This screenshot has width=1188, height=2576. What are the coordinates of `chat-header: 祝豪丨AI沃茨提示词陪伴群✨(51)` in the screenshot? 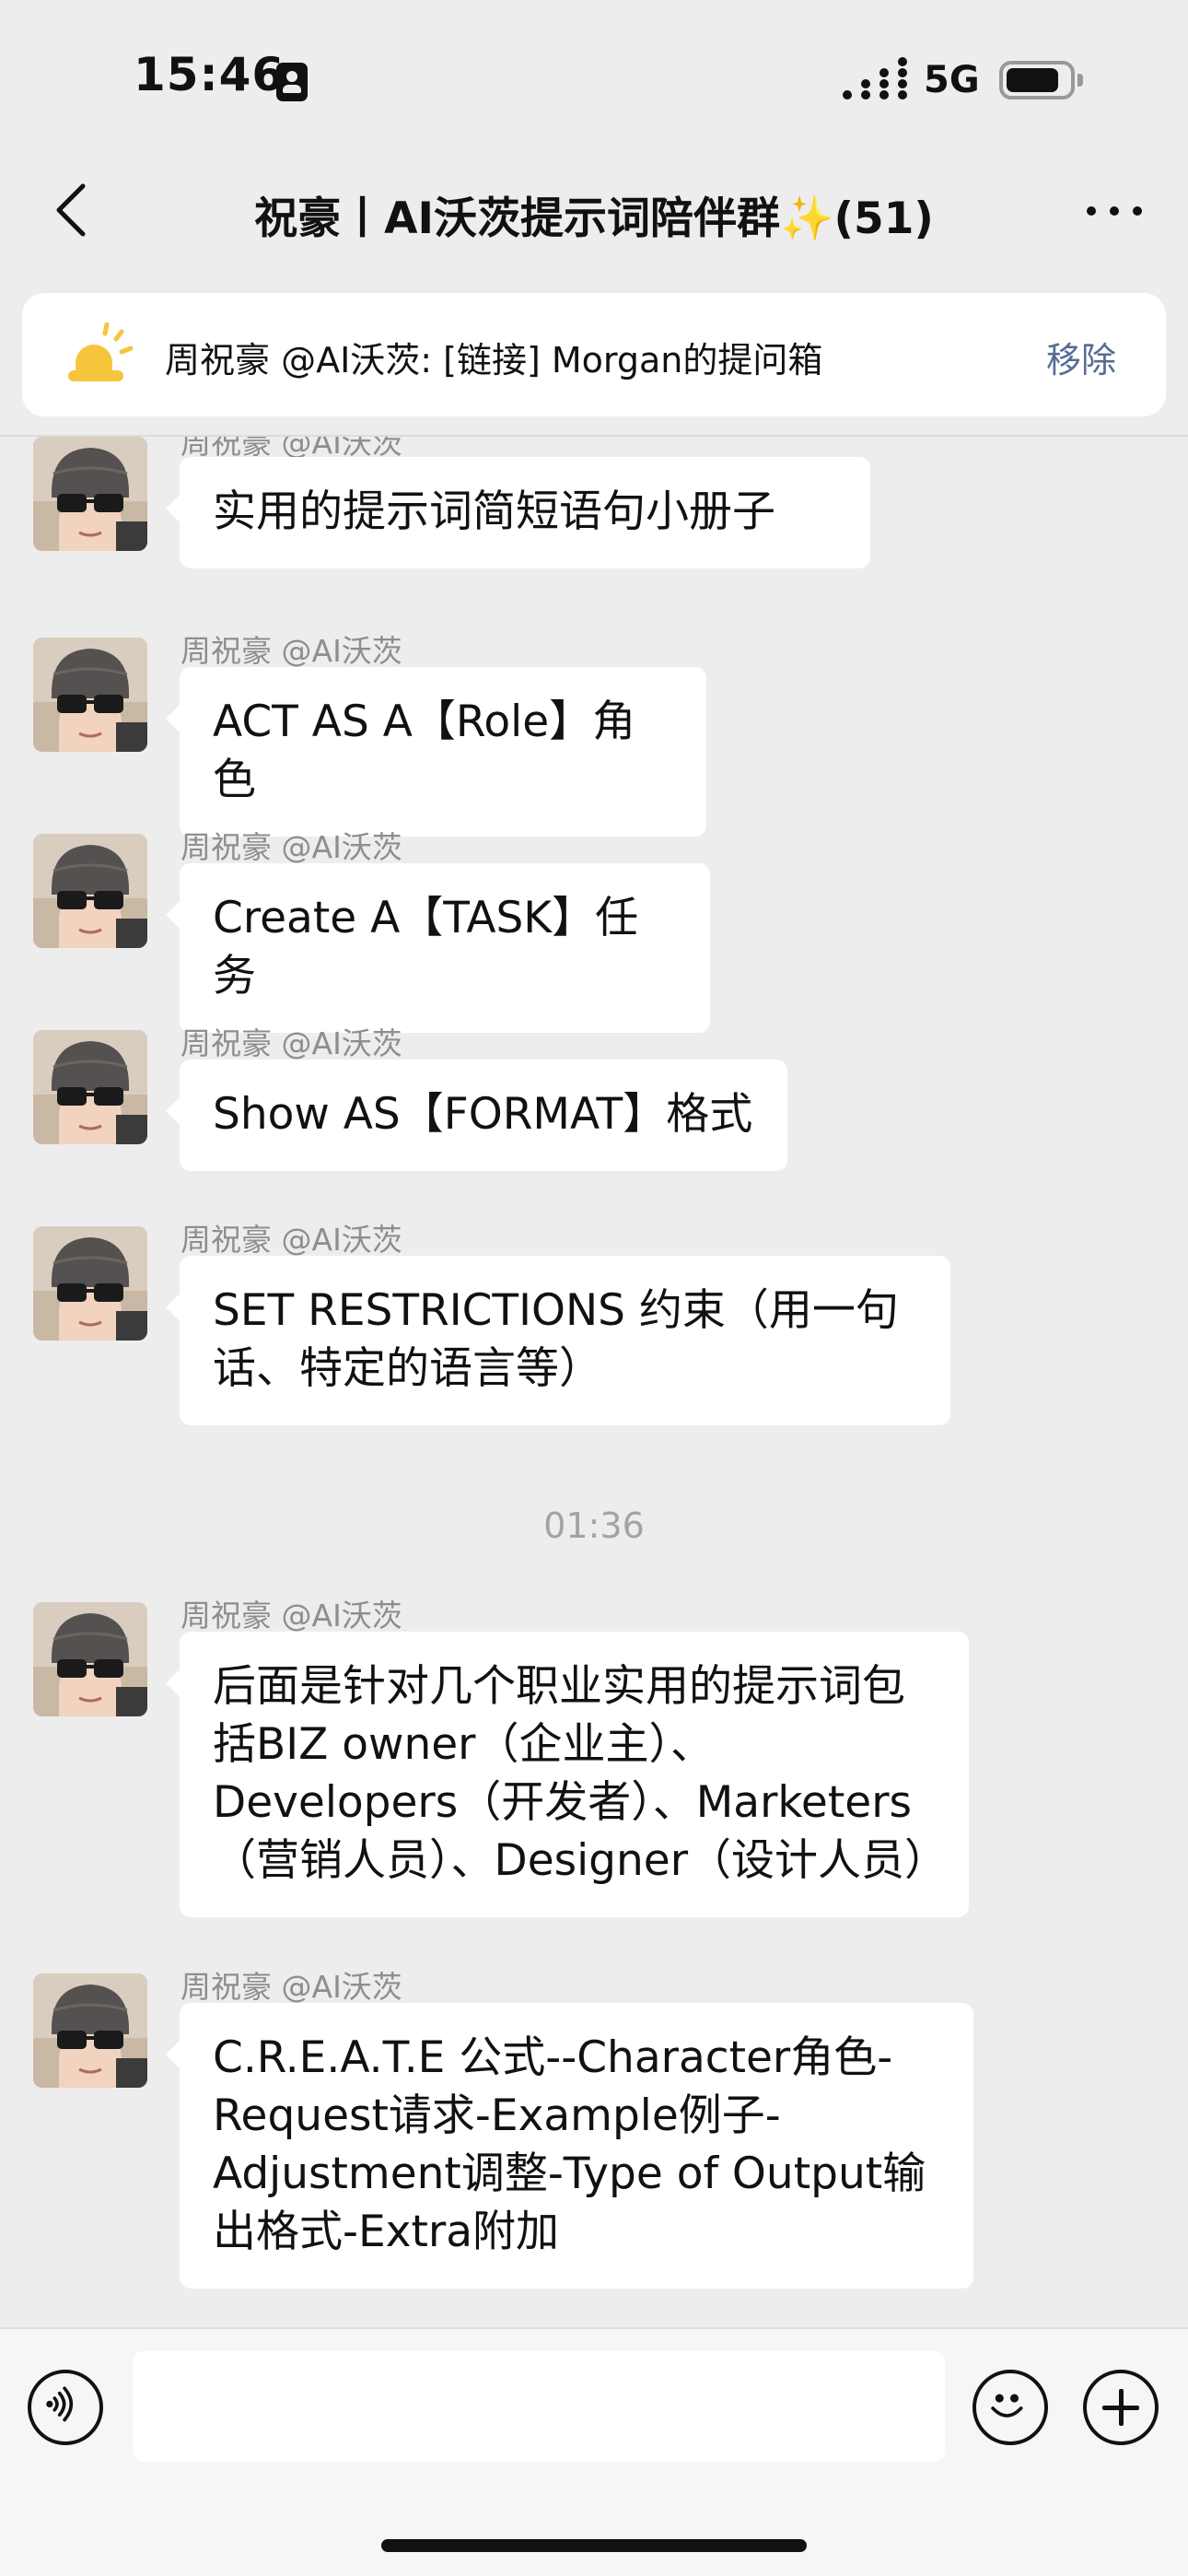 It's located at (594, 211).